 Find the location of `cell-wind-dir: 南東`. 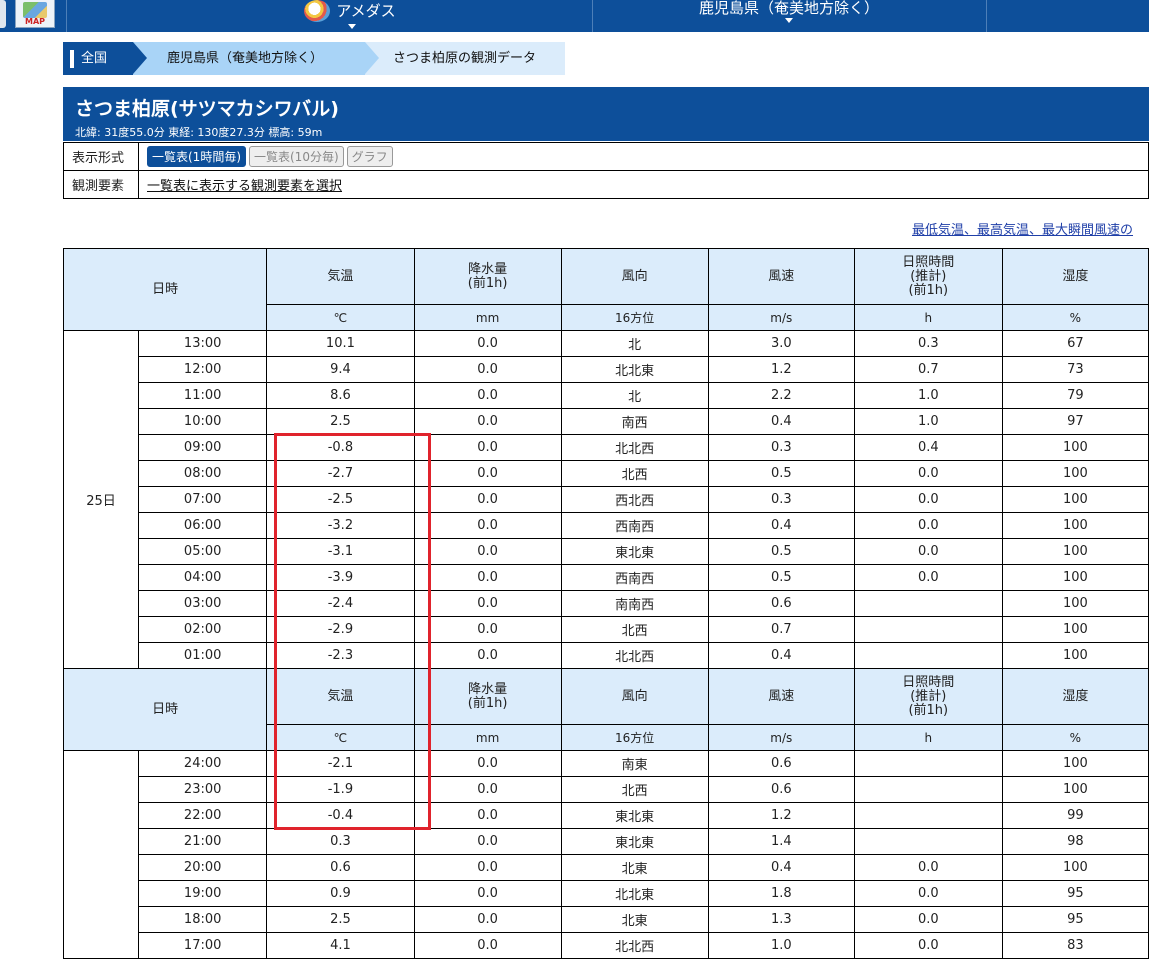

cell-wind-dir: 南東 is located at coordinates (634, 763).